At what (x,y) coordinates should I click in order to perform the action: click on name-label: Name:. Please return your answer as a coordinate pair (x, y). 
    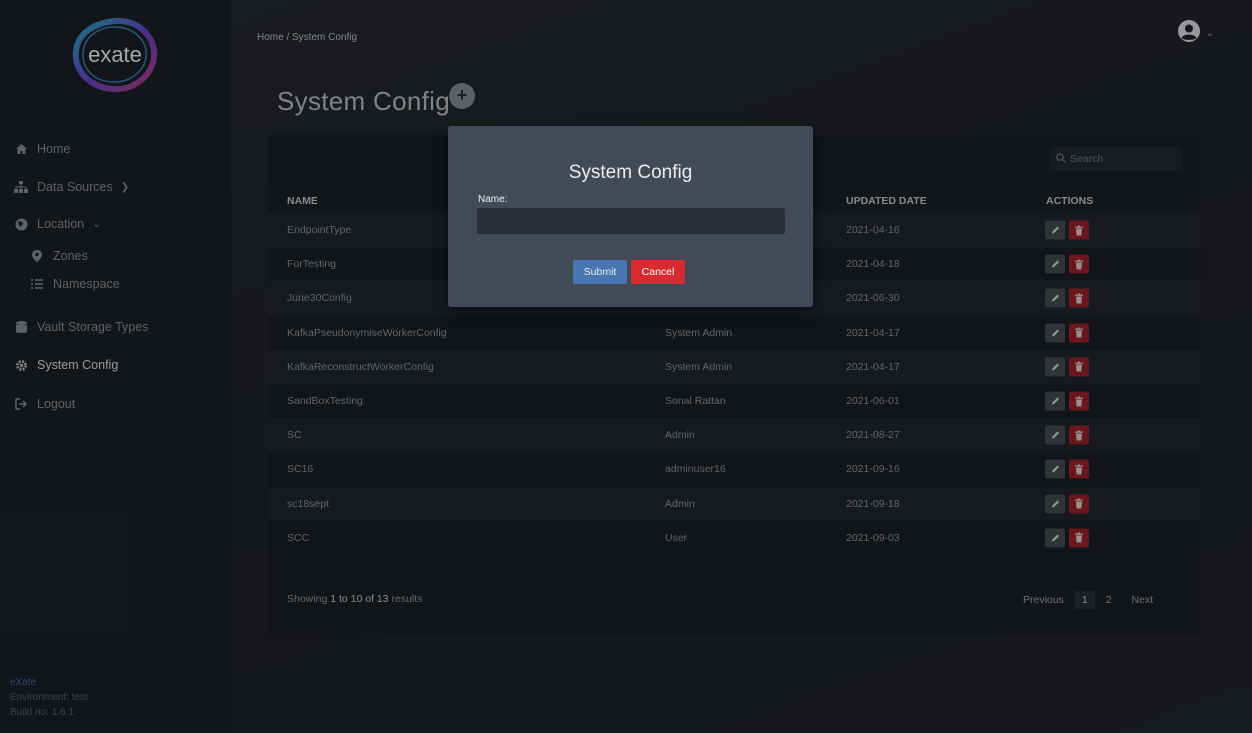
    Looking at the image, I should click on (493, 199).